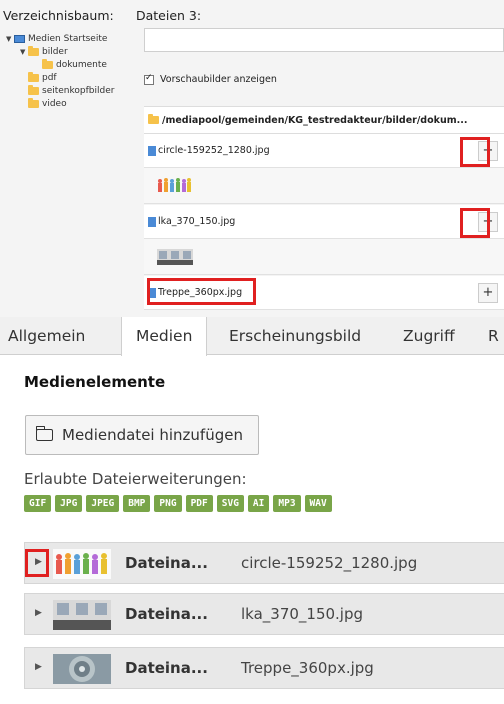 The height and width of the screenshot is (704, 504). I want to click on media-item: ▶ Dateina... circle-159252_1280.jpg, so click(264, 563).